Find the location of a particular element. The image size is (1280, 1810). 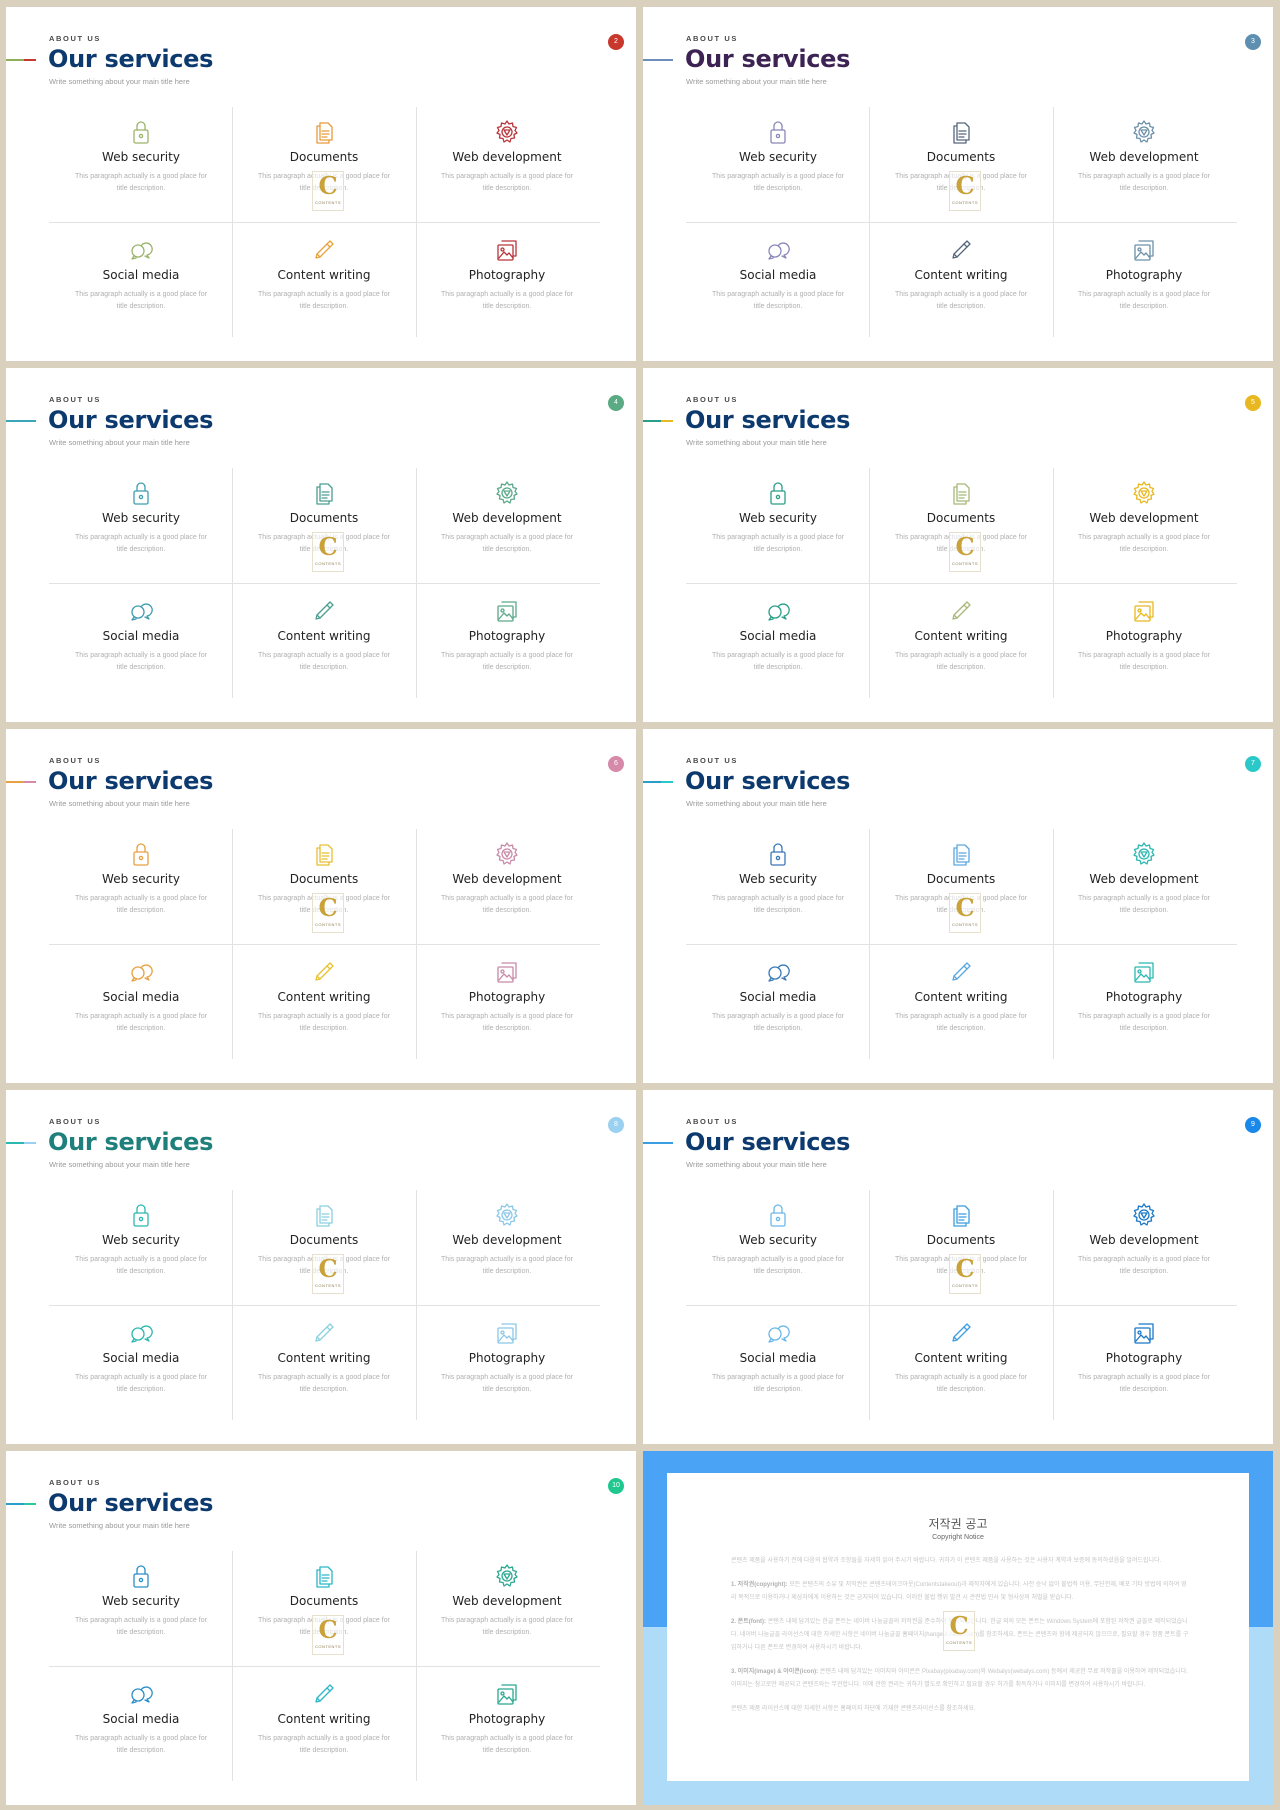

section-heading: 3. 이미지(image) & 아이콘(icon): is located at coordinates (775, 1672).